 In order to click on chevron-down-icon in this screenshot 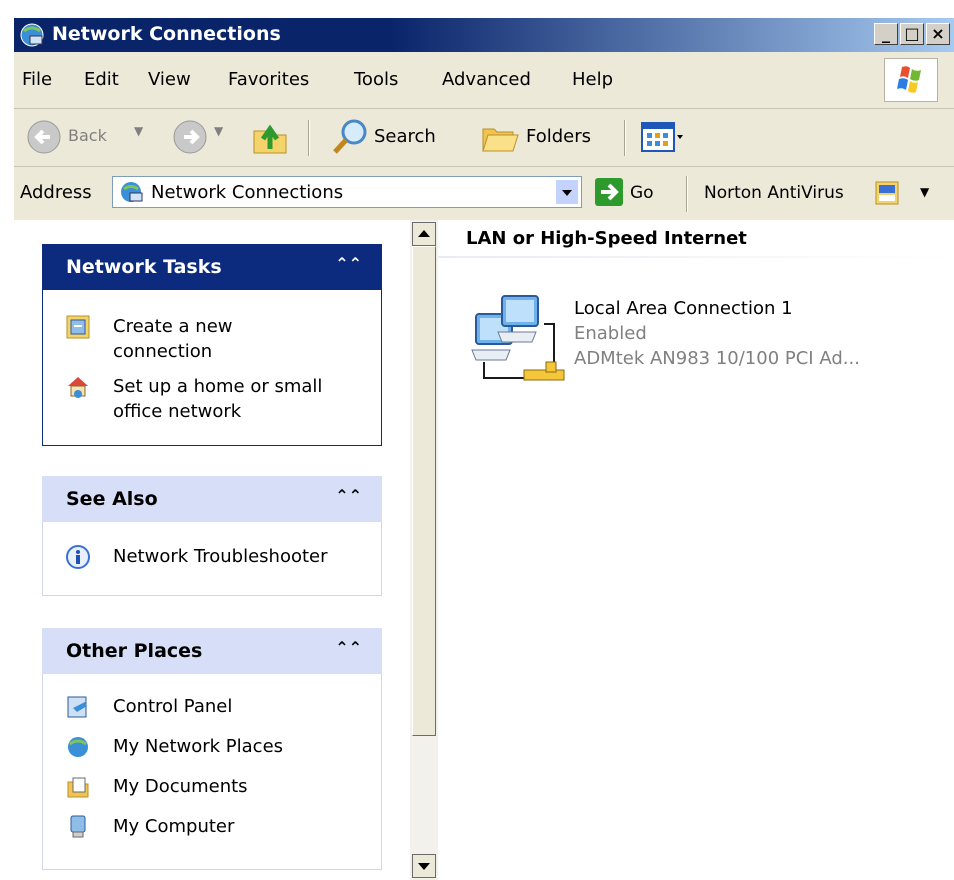, I will do `click(567, 193)`.